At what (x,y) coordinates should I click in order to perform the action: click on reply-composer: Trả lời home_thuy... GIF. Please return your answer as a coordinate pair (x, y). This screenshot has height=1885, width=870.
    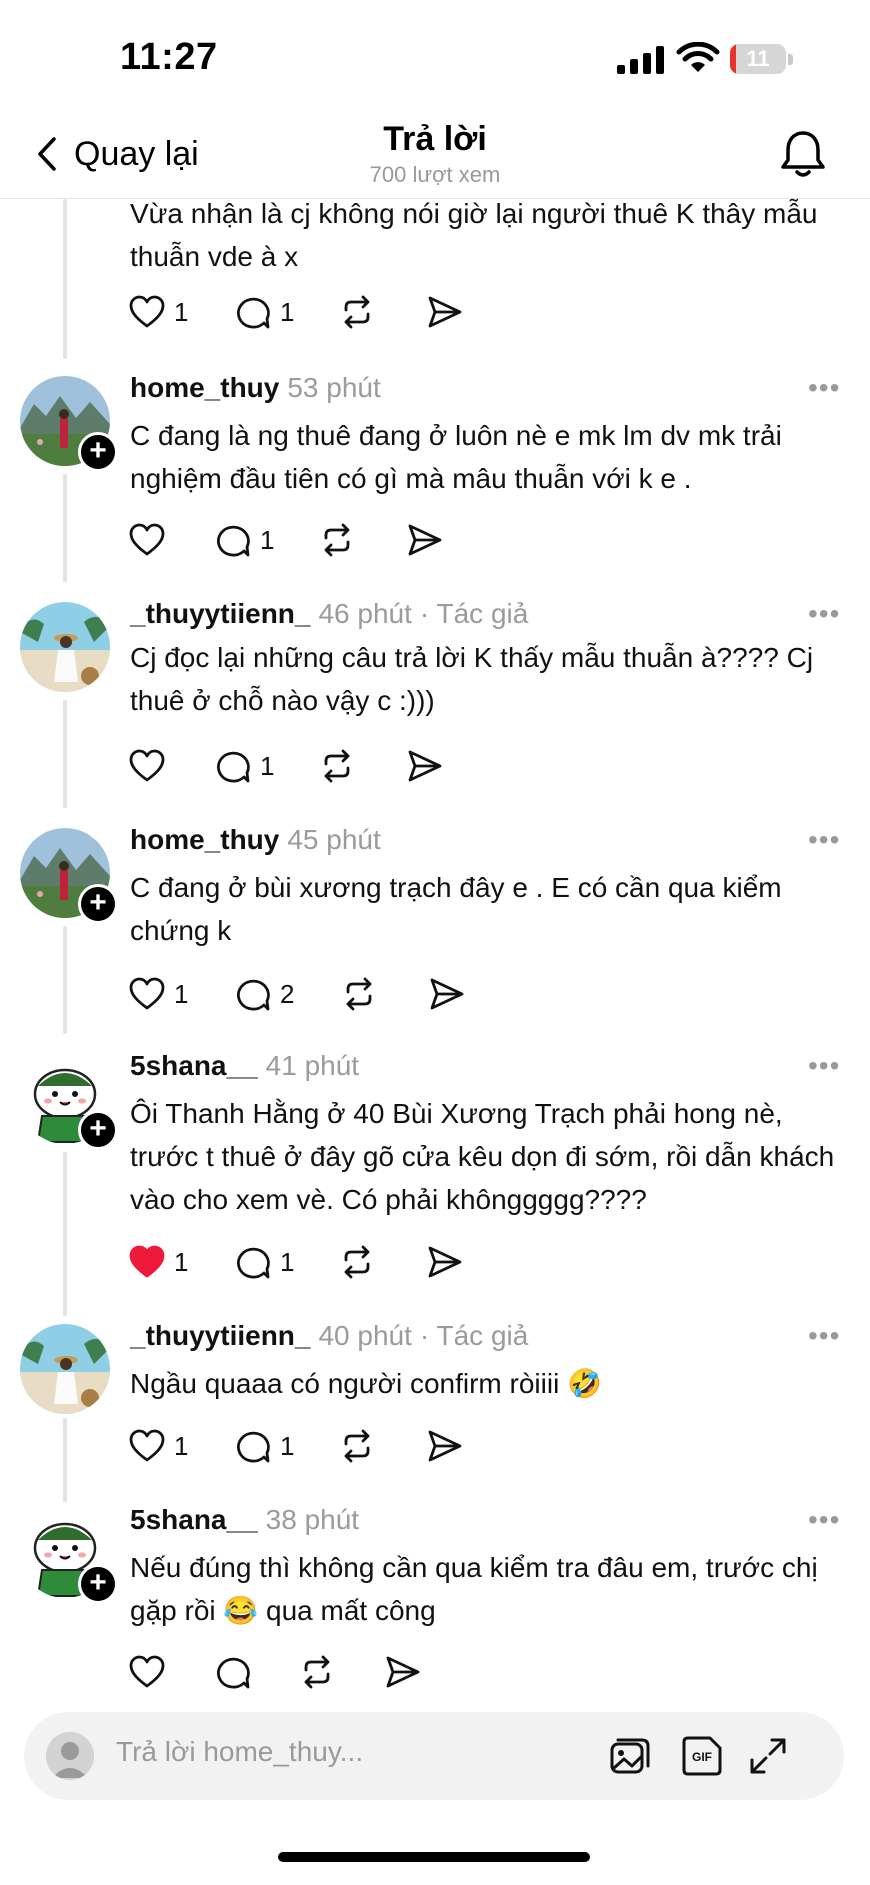
    Looking at the image, I should click on (434, 1756).